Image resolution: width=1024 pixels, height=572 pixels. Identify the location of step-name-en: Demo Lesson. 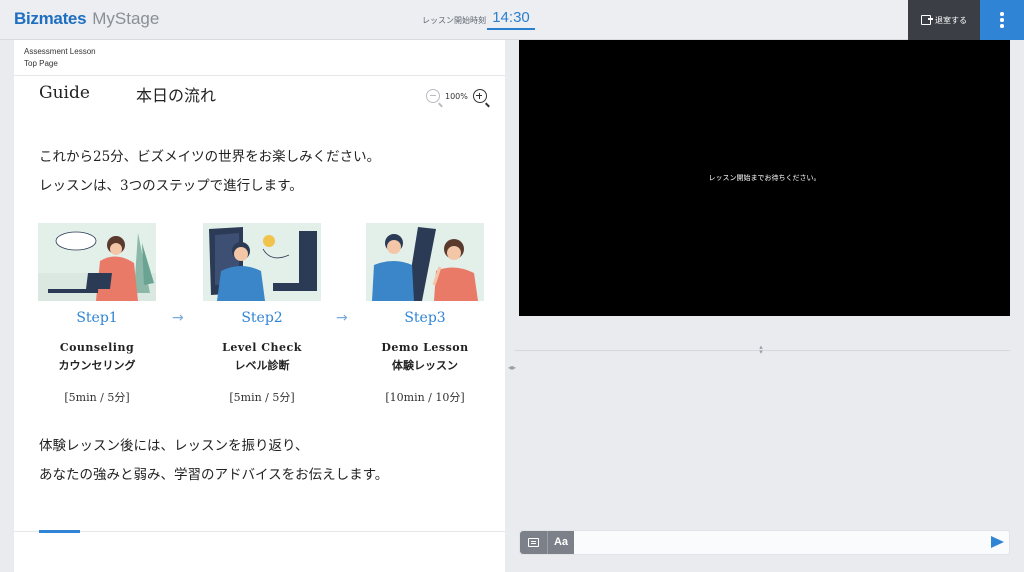
(425, 347).